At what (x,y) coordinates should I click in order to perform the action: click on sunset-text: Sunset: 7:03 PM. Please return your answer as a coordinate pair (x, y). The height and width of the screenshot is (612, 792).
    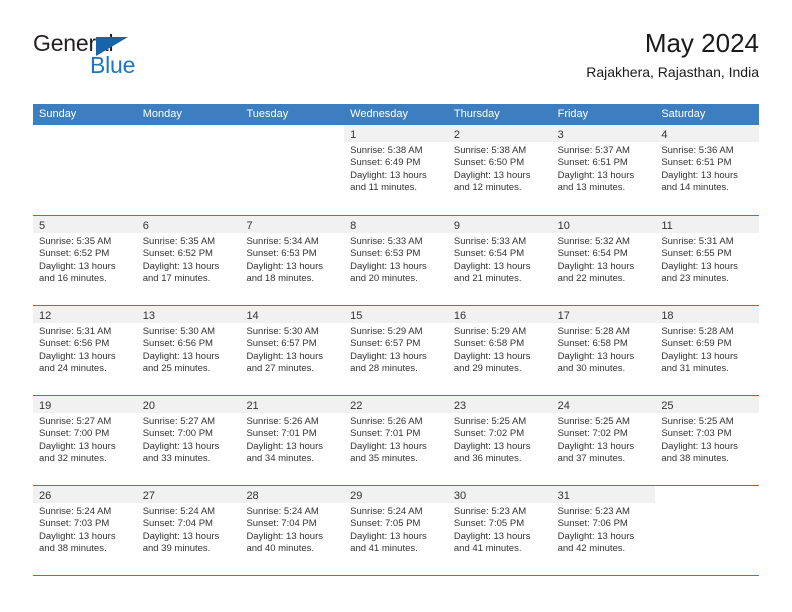
    Looking at the image, I should click on (696, 434).